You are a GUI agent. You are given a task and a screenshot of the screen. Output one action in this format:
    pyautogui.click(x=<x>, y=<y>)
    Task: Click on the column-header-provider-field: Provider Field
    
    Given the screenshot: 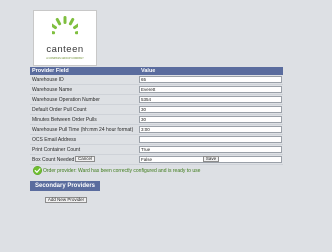 What is the action you would take?
    pyautogui.click(x=84, y=71)
    